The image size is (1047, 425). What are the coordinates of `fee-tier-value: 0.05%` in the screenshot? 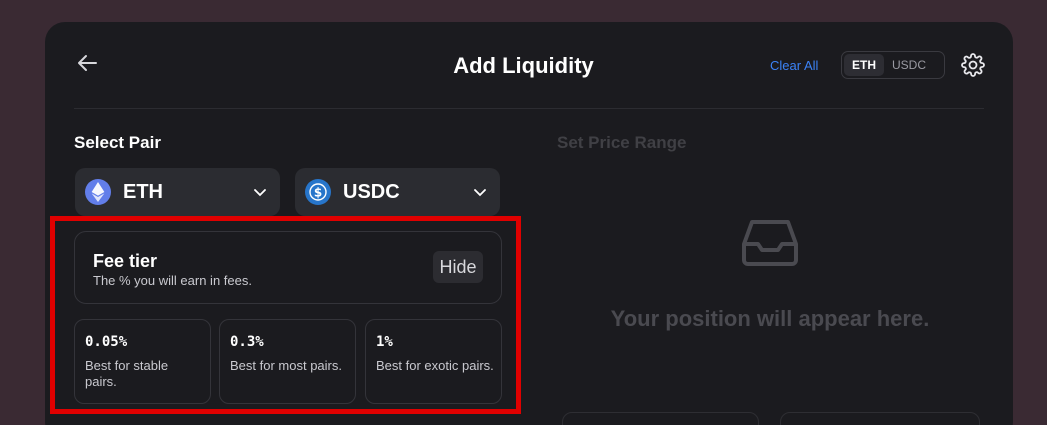 It's located at (106, 342).